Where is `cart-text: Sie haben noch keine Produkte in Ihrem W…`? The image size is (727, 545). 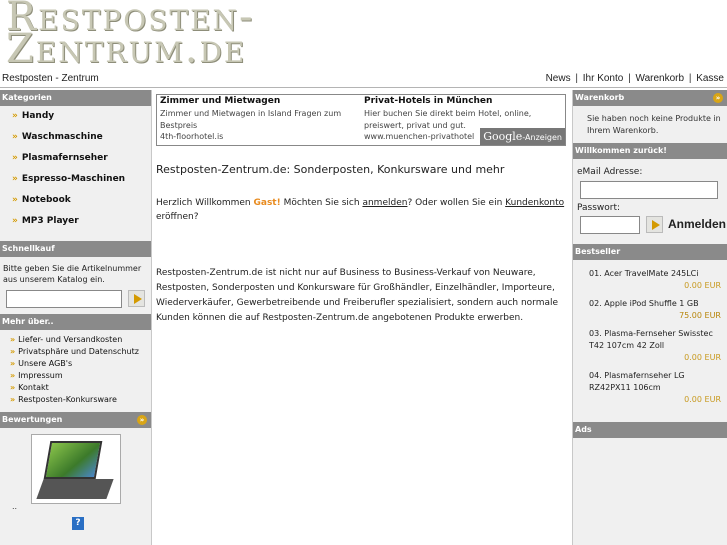 cart-text: Sie haben noch keine Produkte in Ihrem W… is located at coordinates (654, 124).